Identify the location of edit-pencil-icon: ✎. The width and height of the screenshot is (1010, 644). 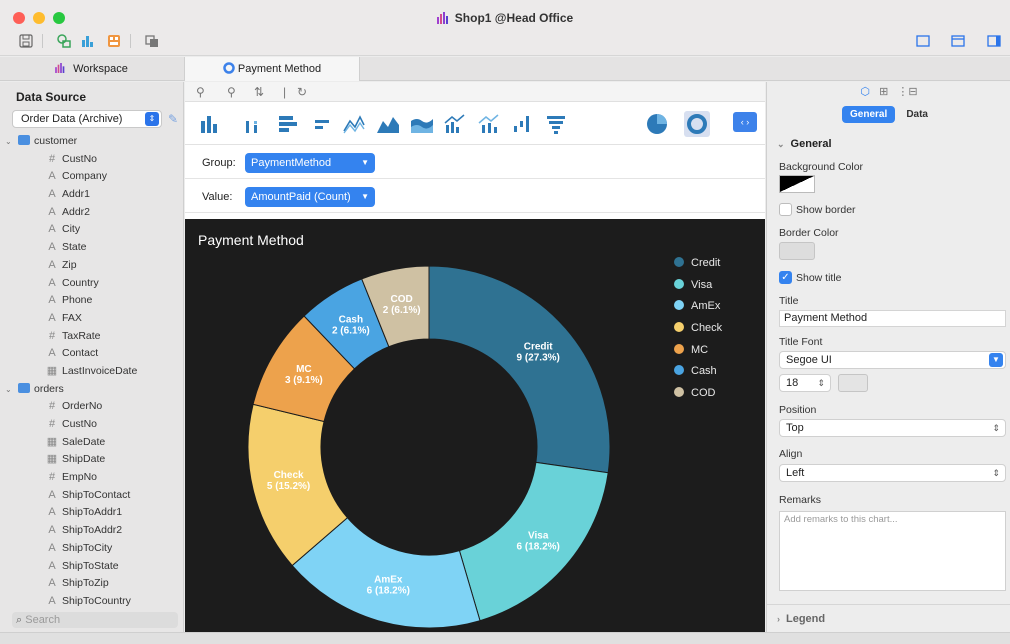
(173, 119).